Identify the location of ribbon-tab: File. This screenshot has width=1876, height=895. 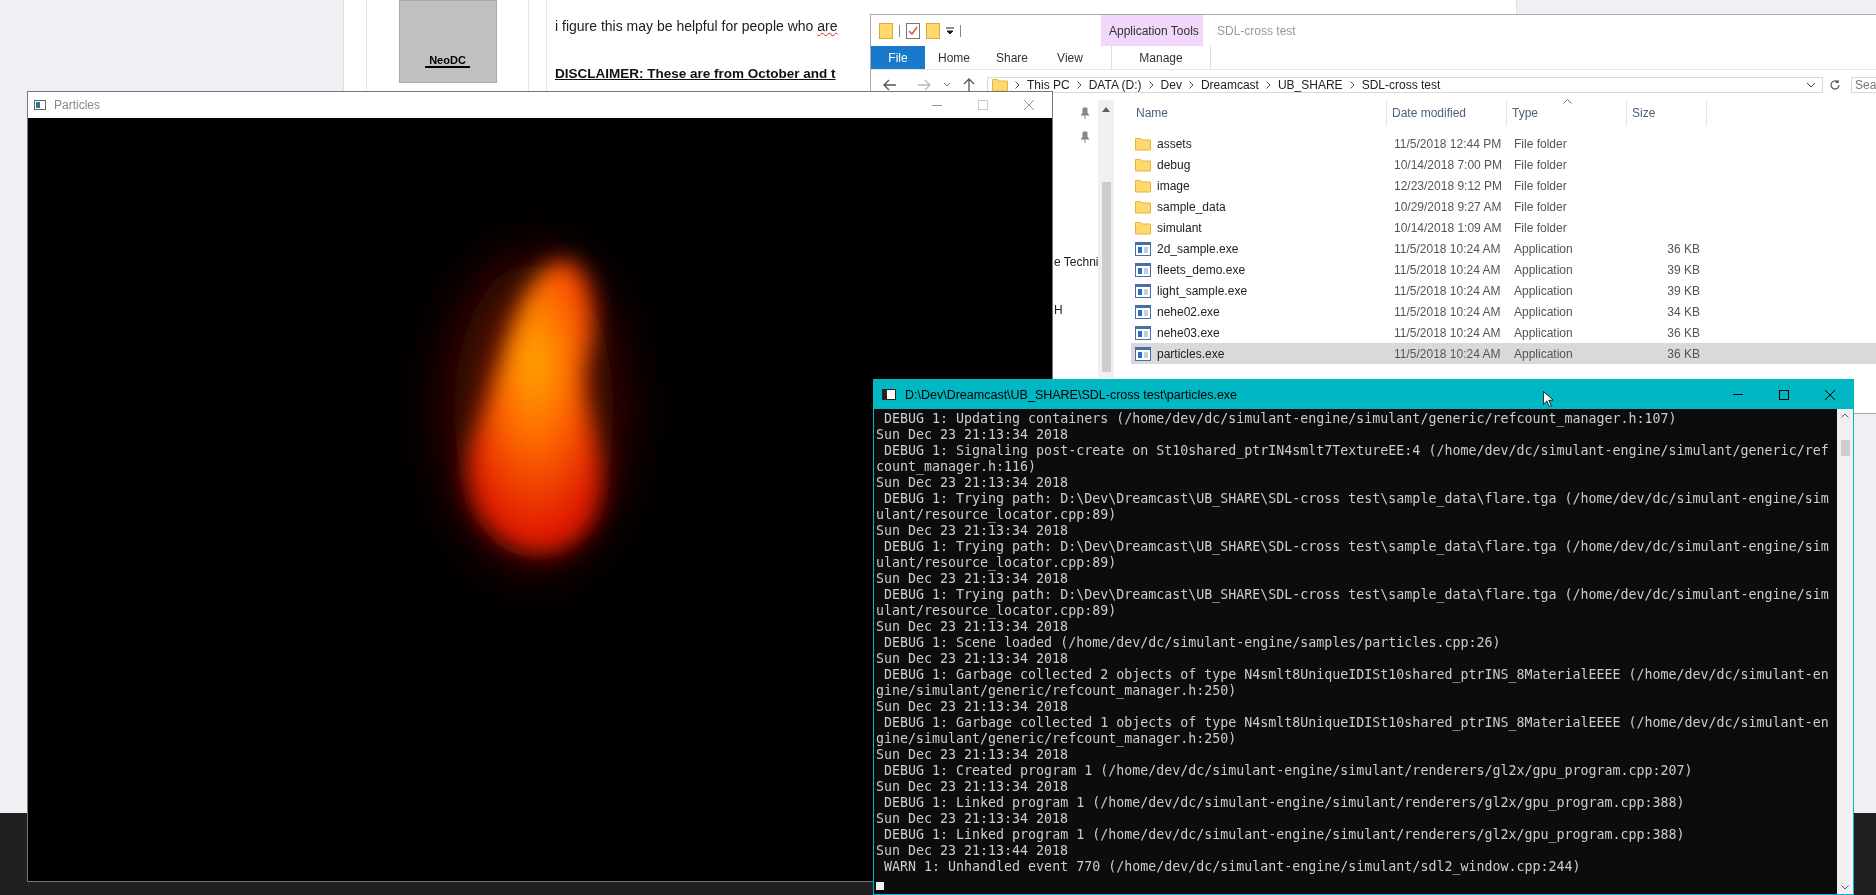
(898, 57).